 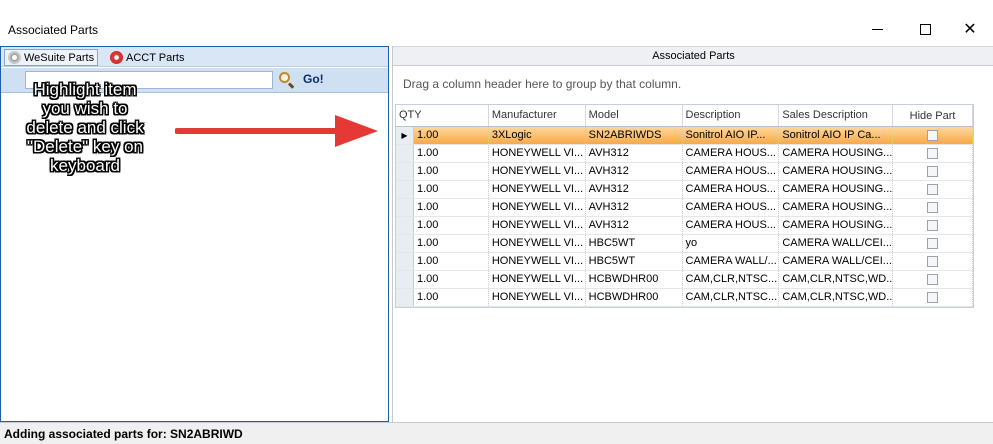 I want to click on tab-wesuite-parts: WeSuite Parts, so click(x=51, y=57).